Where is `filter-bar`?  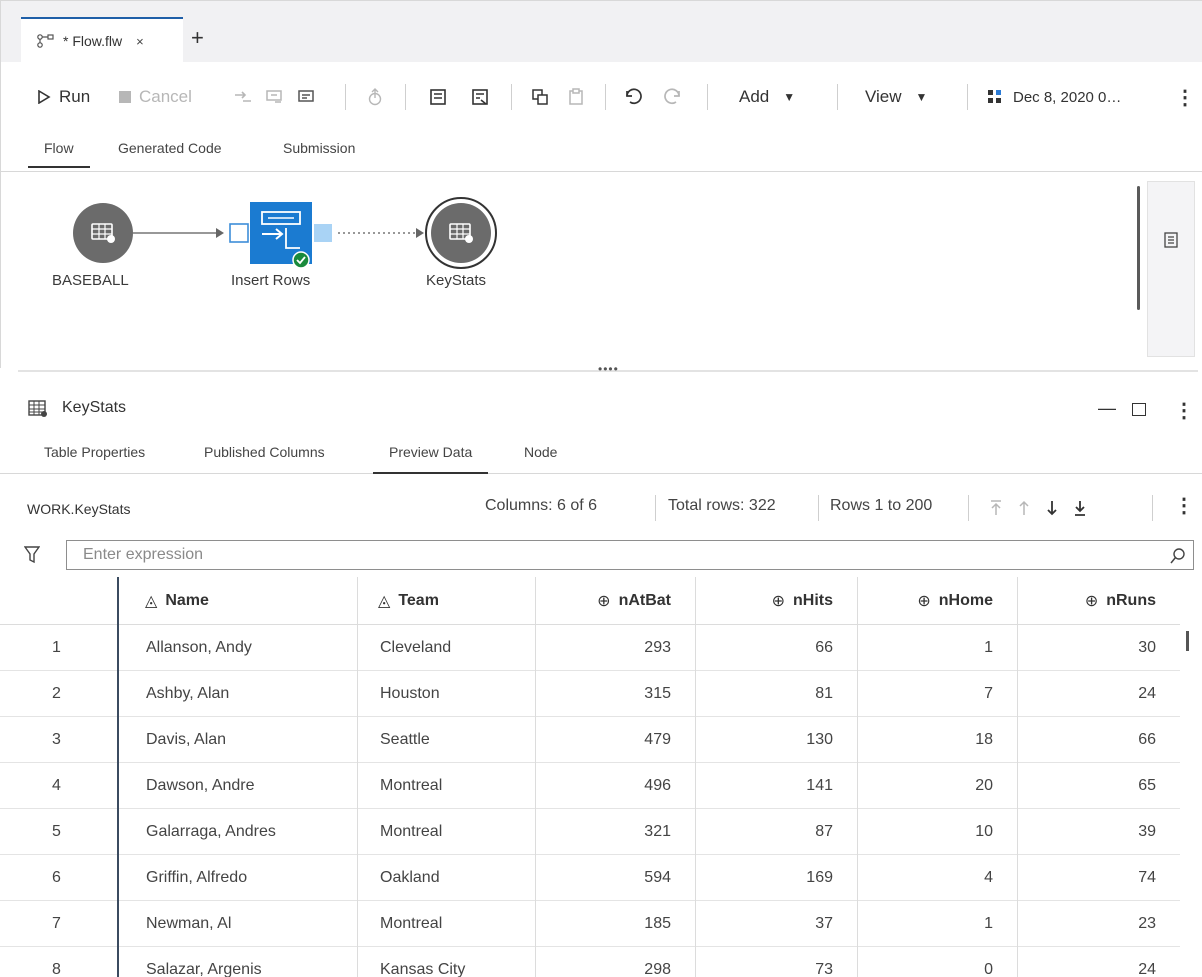 filter-bar is located at coordinates (601, 555).